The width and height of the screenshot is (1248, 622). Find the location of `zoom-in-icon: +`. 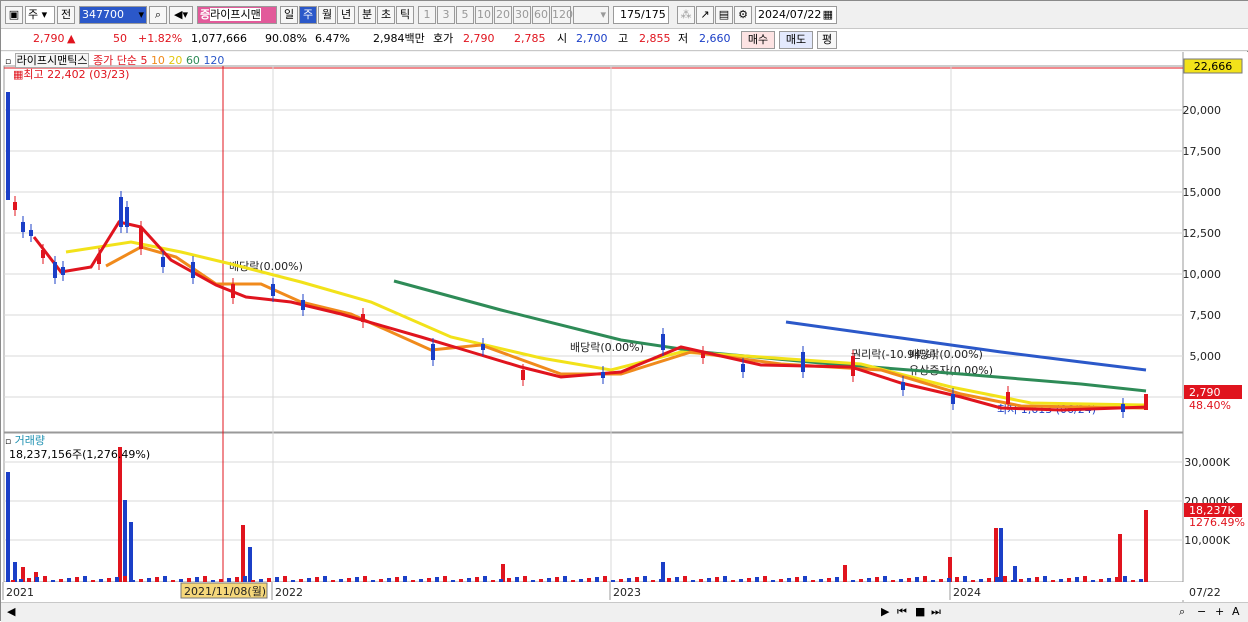

zoom-in-icon: + is located at coordinates (1219, 612).